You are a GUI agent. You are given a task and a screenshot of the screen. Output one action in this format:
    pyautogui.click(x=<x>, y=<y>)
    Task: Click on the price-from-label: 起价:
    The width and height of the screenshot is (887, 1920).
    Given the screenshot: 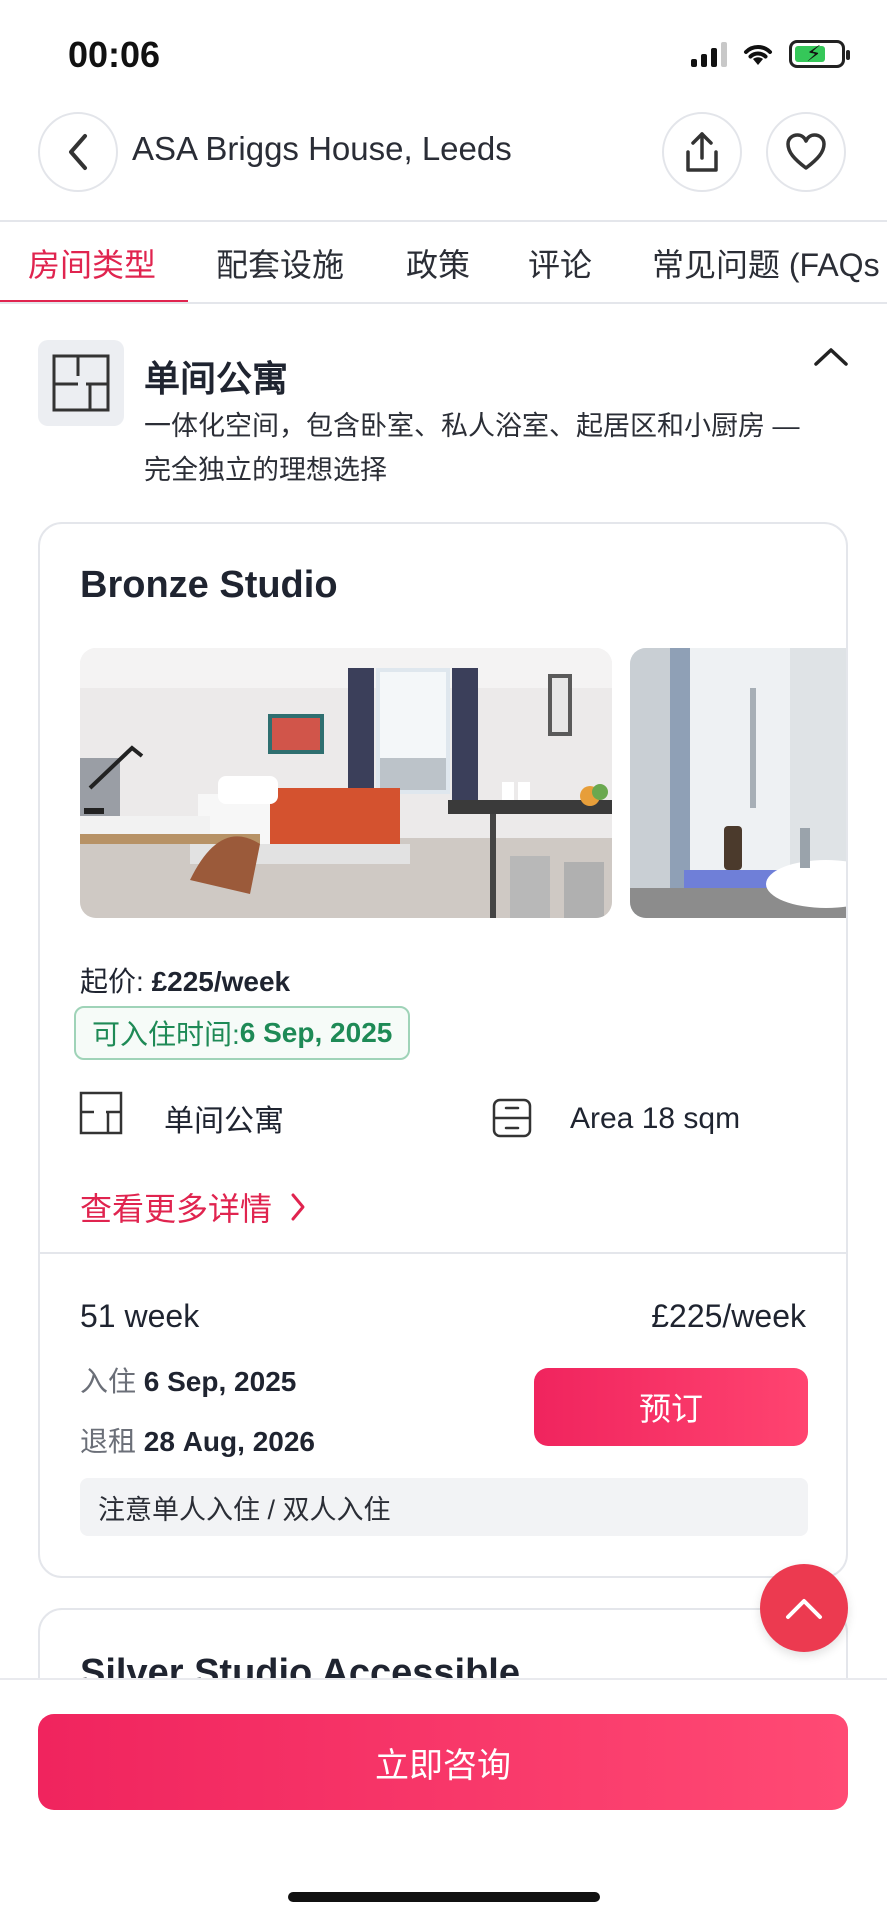 What is the action you would take?
    pyautogui.click(x=116, y=981)
    